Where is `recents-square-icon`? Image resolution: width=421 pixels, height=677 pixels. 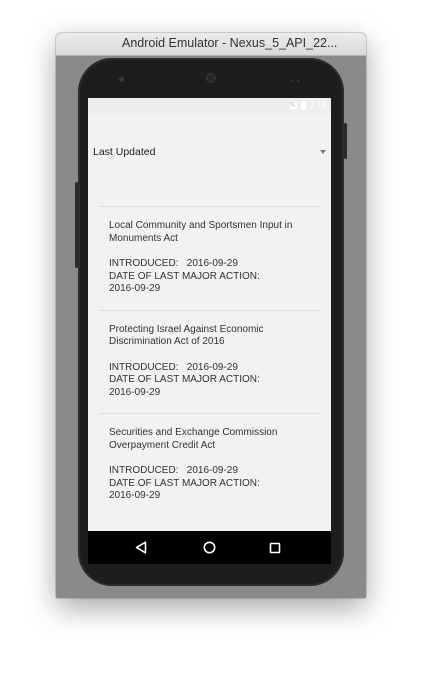 recents-square-icon is located at coordinates (275, 547).